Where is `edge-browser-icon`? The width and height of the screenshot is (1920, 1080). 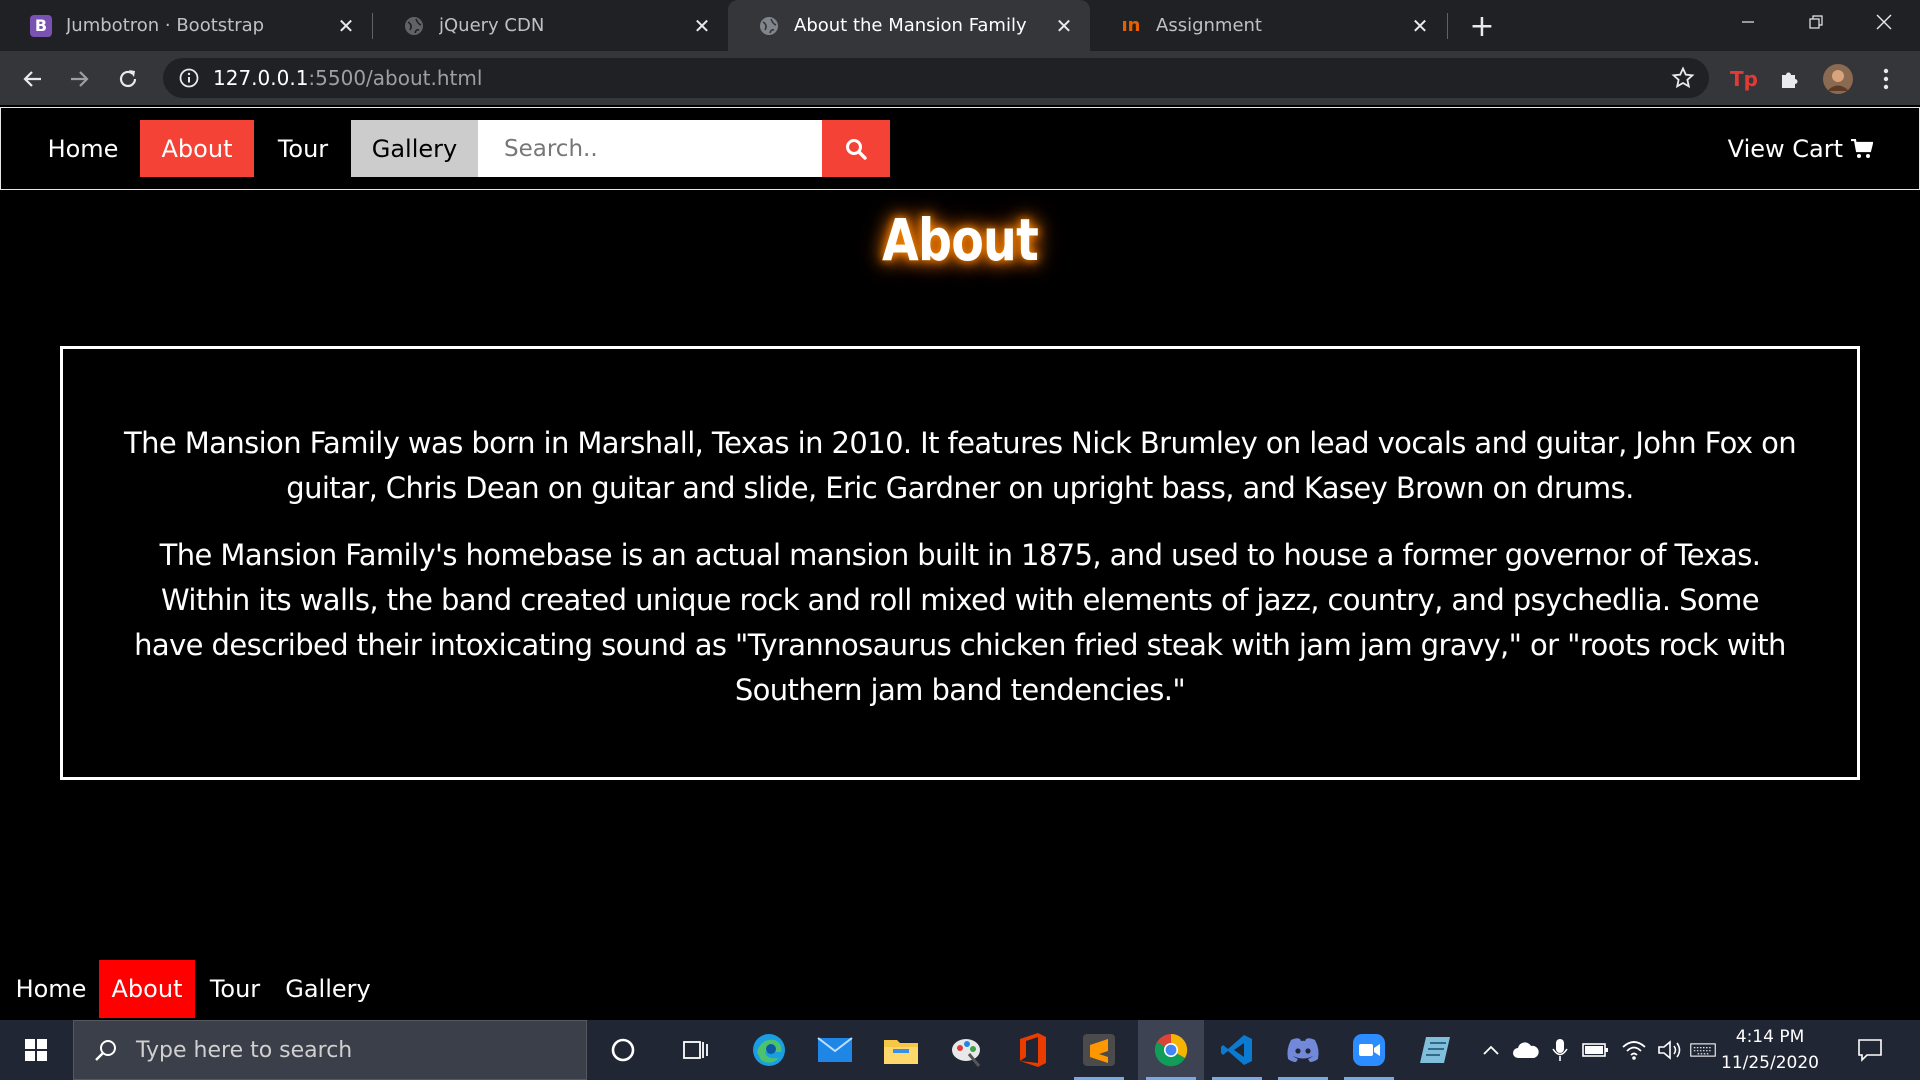 edge-browser-icon is located at coordinates (769, 1050).